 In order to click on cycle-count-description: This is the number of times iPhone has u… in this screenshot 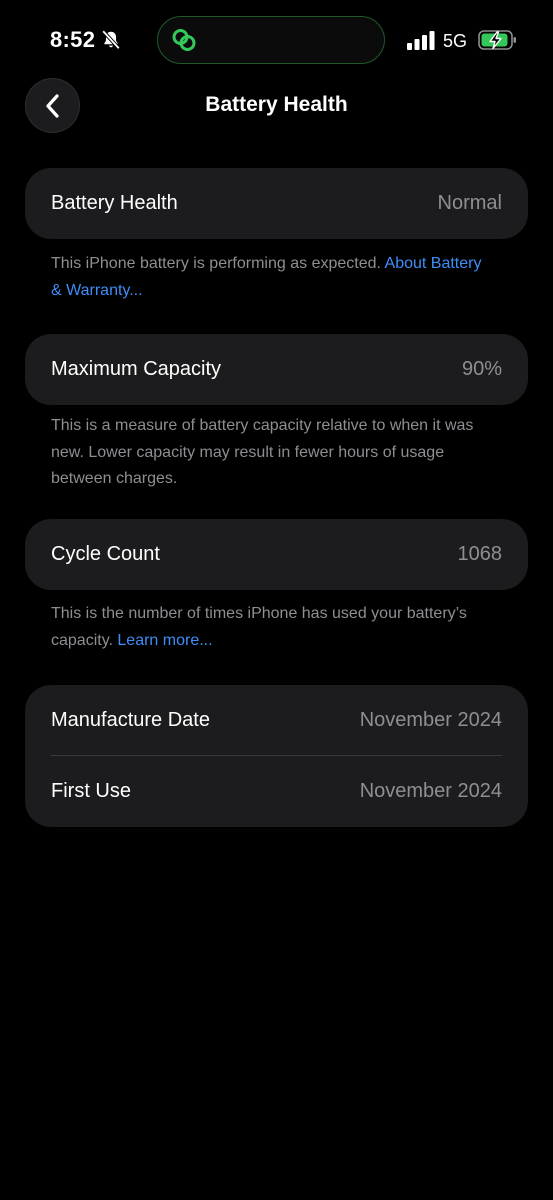, I will do `click(259, 627)`.